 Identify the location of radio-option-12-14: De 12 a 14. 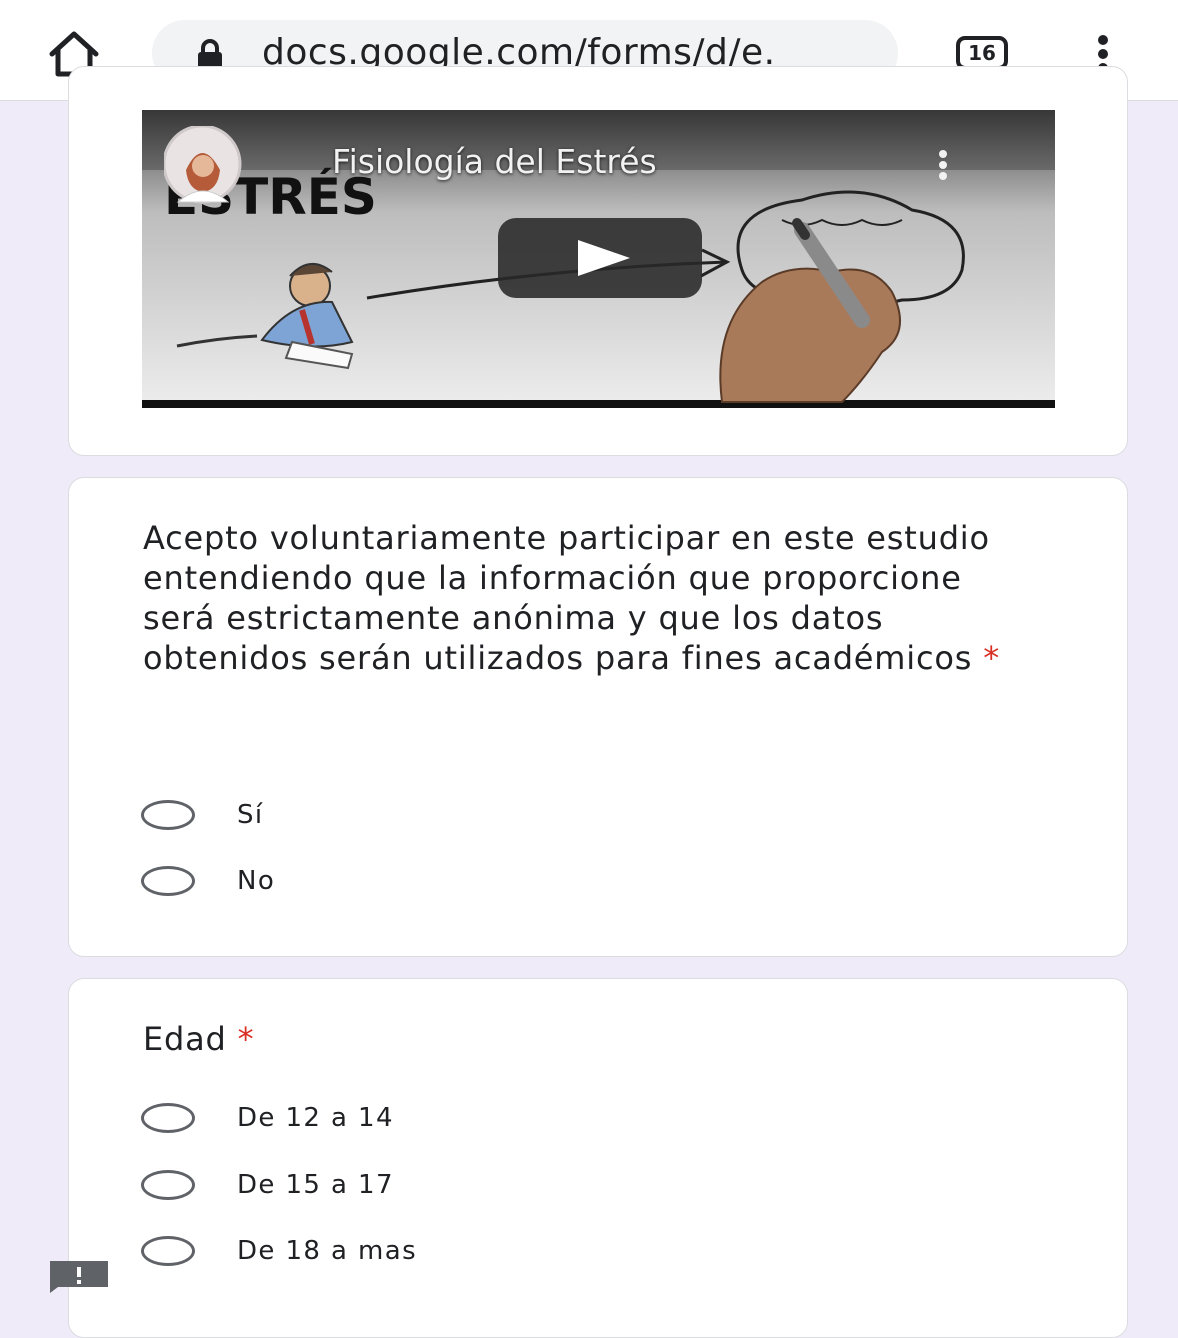
(441, 1121).